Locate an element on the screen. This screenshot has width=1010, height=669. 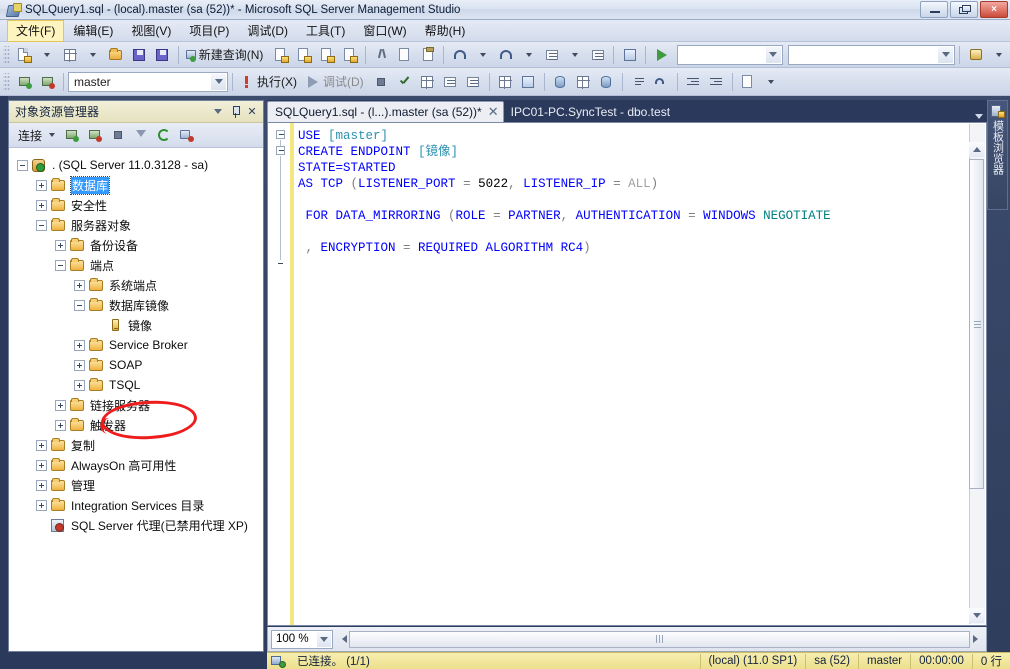
intellisense-button is located at coordinates (473, 82).